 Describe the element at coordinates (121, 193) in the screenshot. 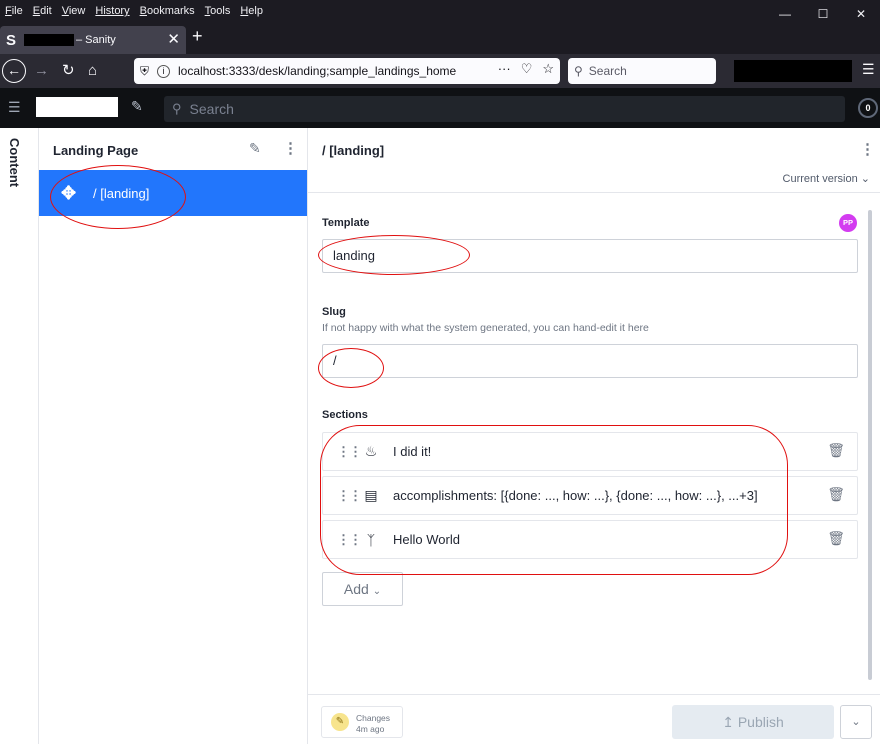

I see `list-item-label: / [landing]` at that location.